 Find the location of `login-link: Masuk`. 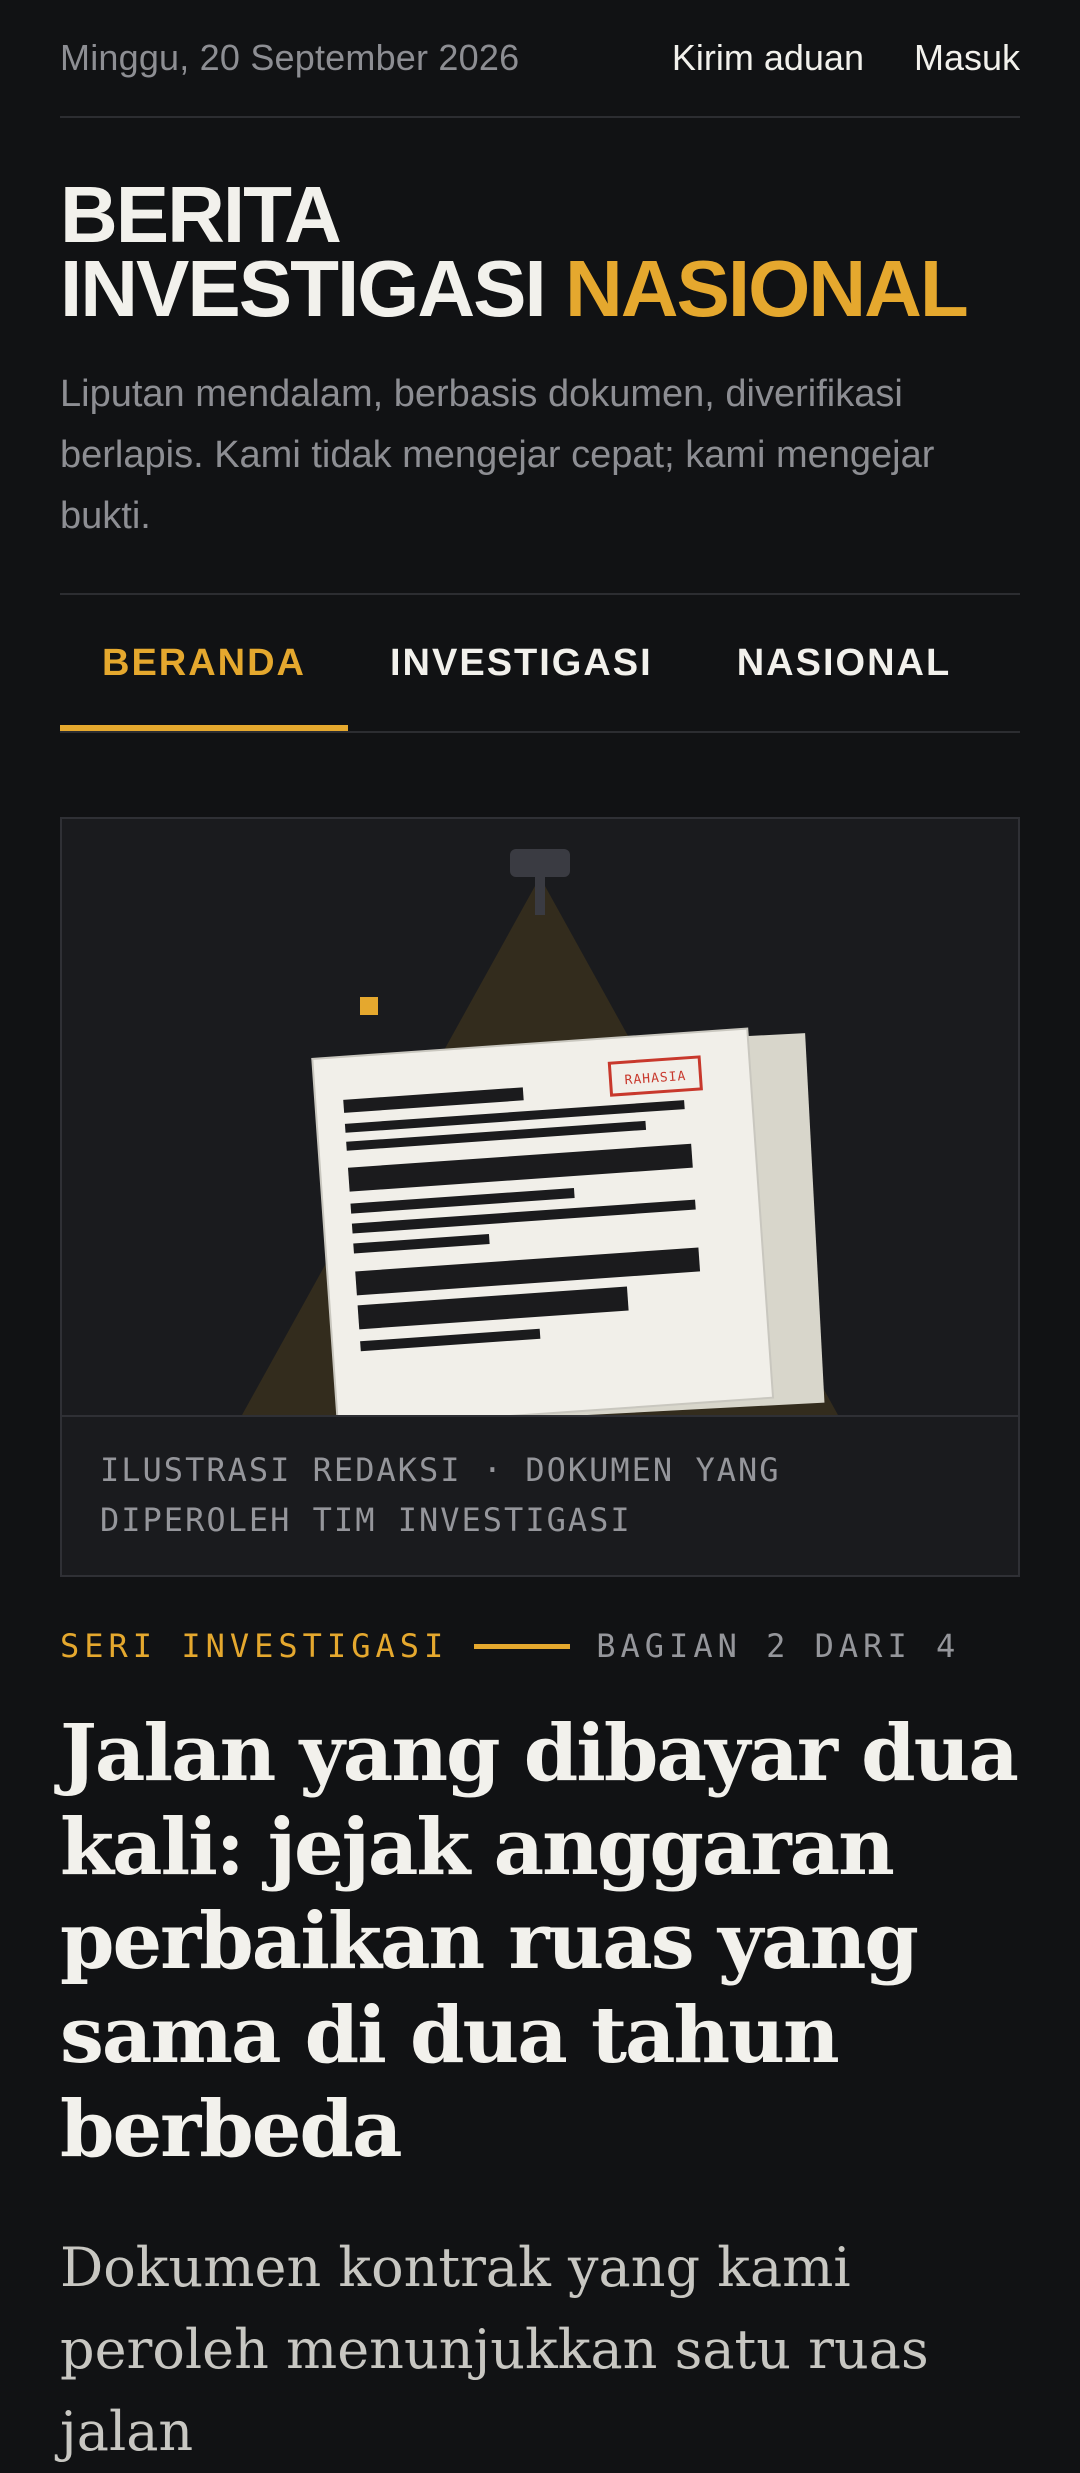

login-link: Masuk is located at coordinates (967, 58).